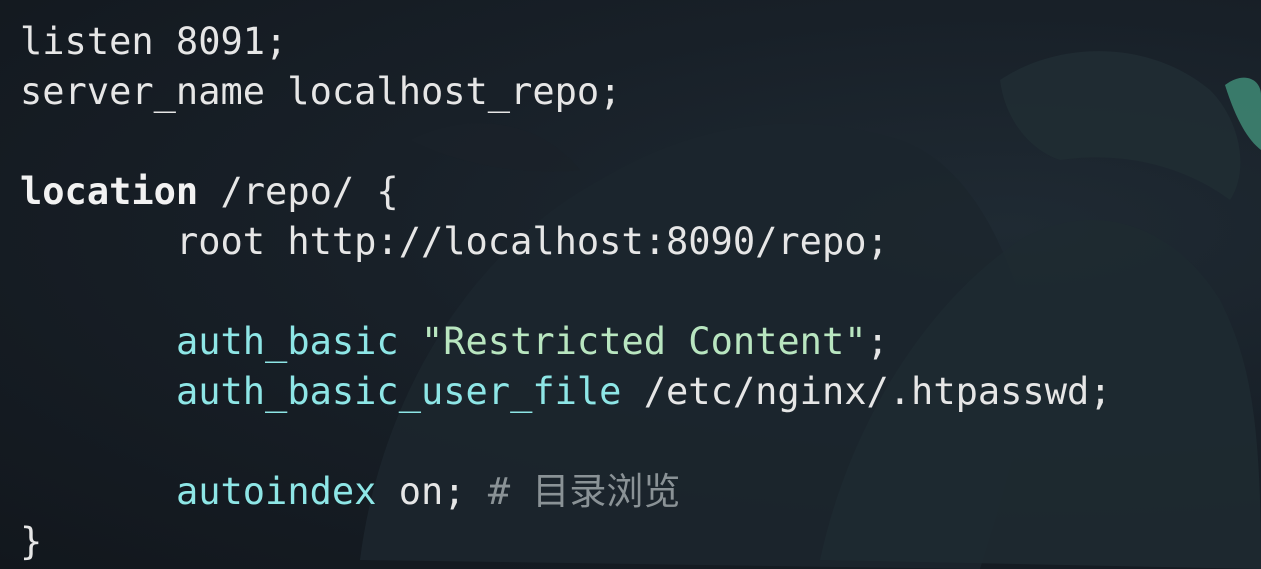 This screenshot has height=569, width=1261. I want to click on auth-basic-directive: auth_basic, so click(287, 341).